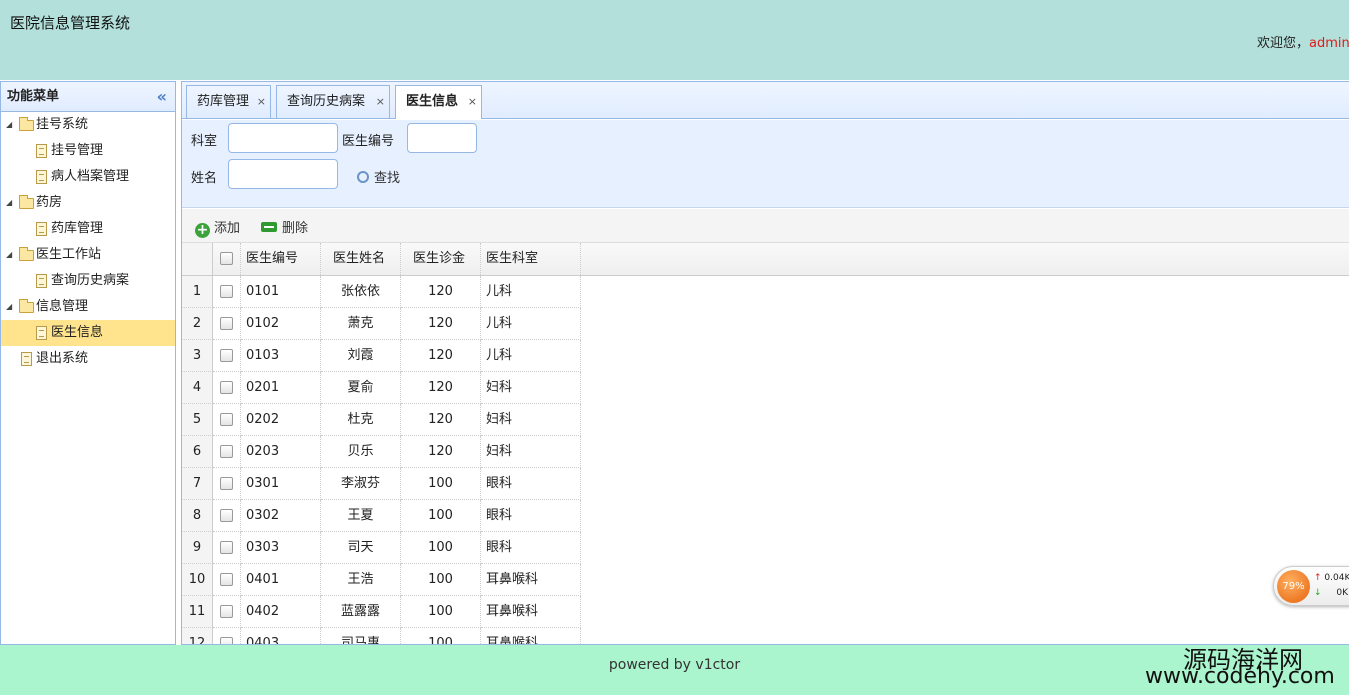  What do you see at coordinates (295, 228) in the screenshot?
I see `delete-button-label: 删除` at bounding box center [295, 228].